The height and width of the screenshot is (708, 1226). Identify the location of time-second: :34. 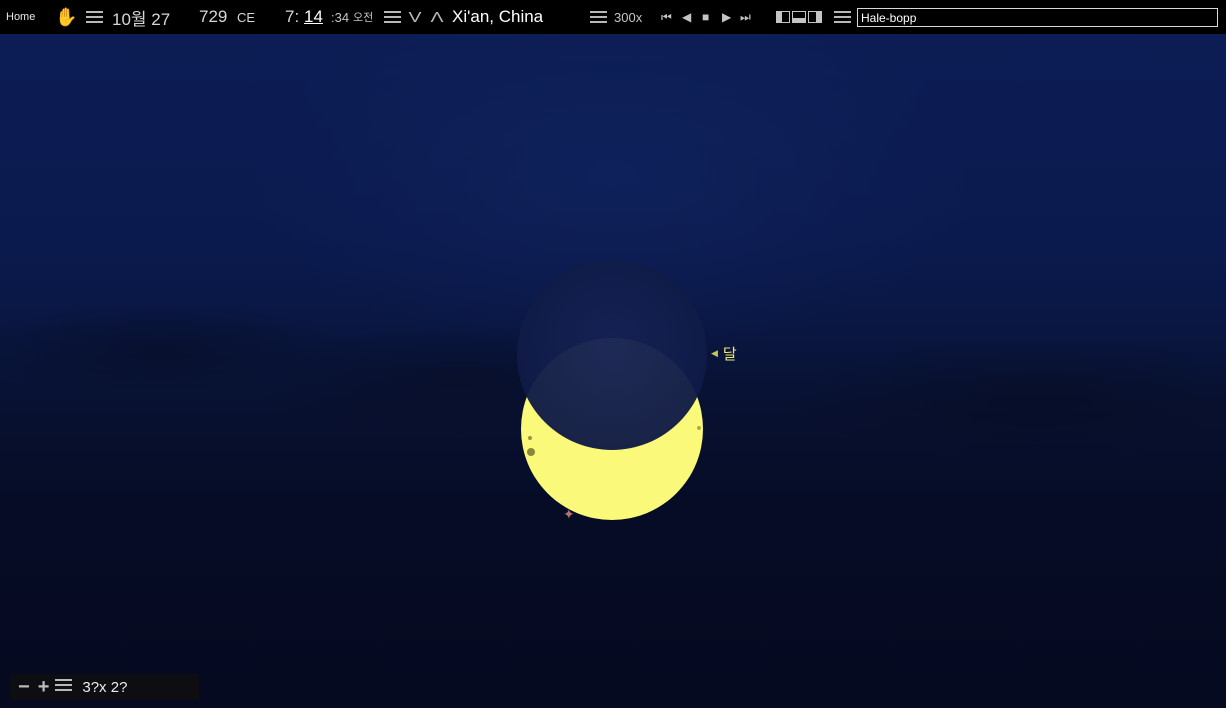
(340, 17).